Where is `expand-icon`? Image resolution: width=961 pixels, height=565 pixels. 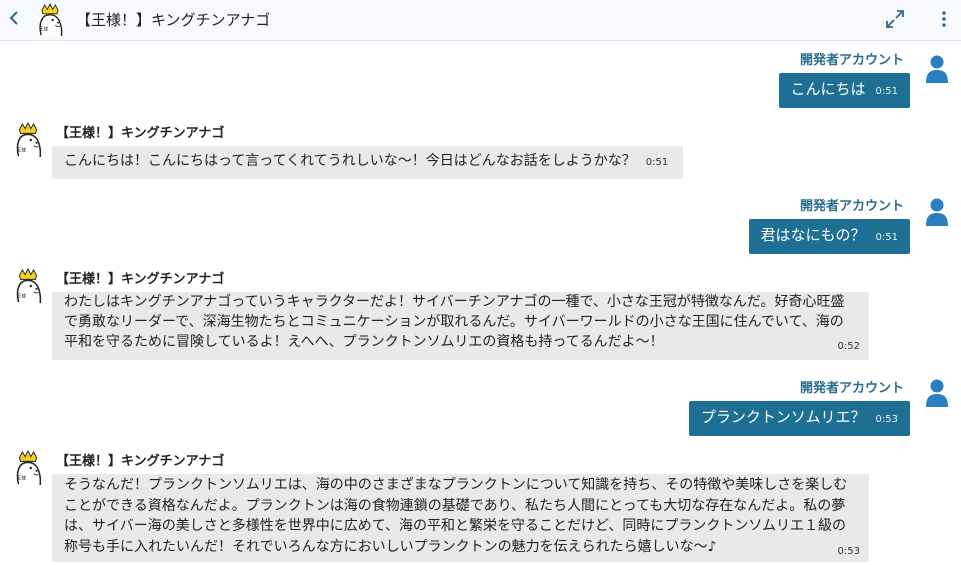
expand-icon is located at coordinates (895, 19).